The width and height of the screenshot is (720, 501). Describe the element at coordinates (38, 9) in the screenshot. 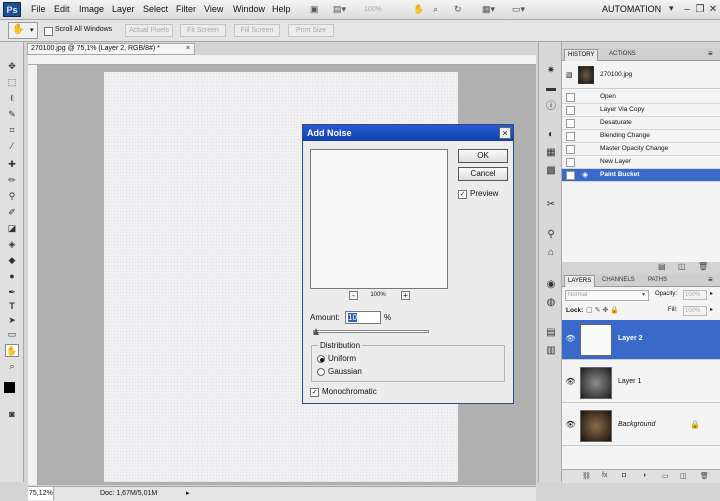

I see `menu-file: File` at that location.